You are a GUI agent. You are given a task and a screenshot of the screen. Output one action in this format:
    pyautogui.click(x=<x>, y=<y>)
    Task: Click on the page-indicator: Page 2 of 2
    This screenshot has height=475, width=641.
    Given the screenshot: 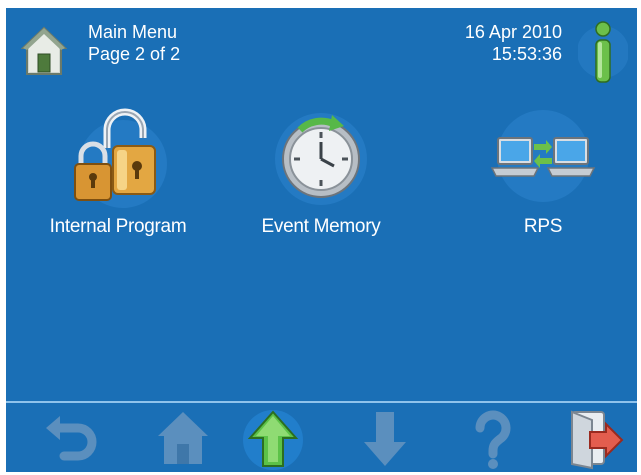 What is the action you would take?
    pyautogui.click(x=134, y=54)
    